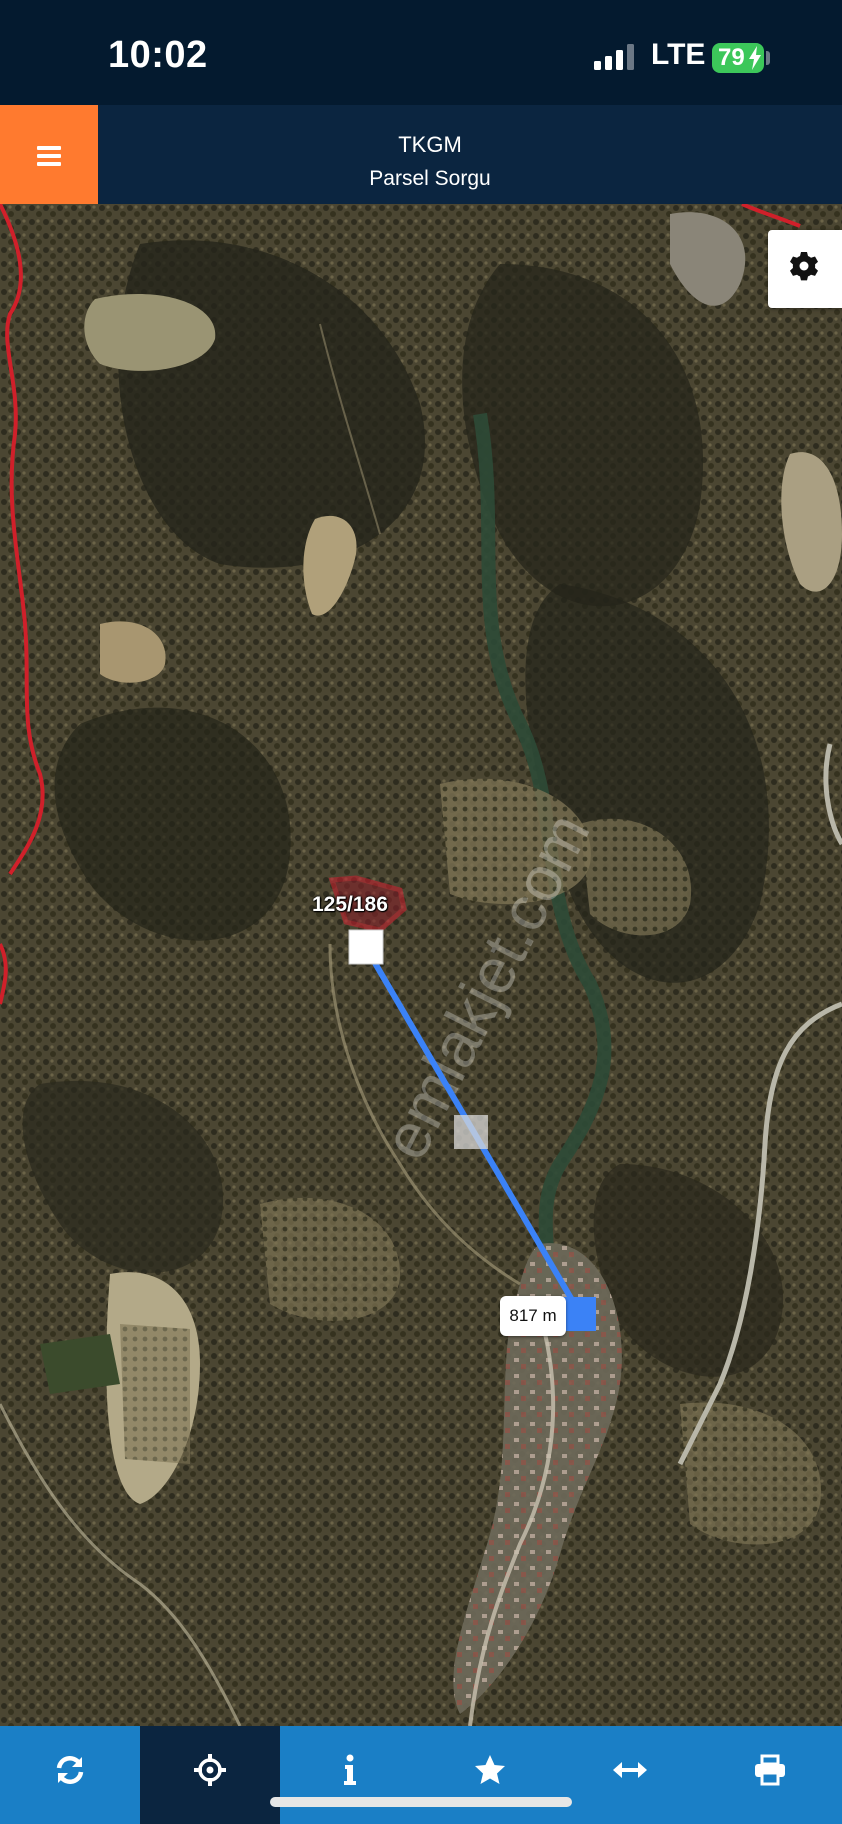  Describe the element at coordinates (731, 57) in the screenshot. I see `battery-level: 79` at that location.